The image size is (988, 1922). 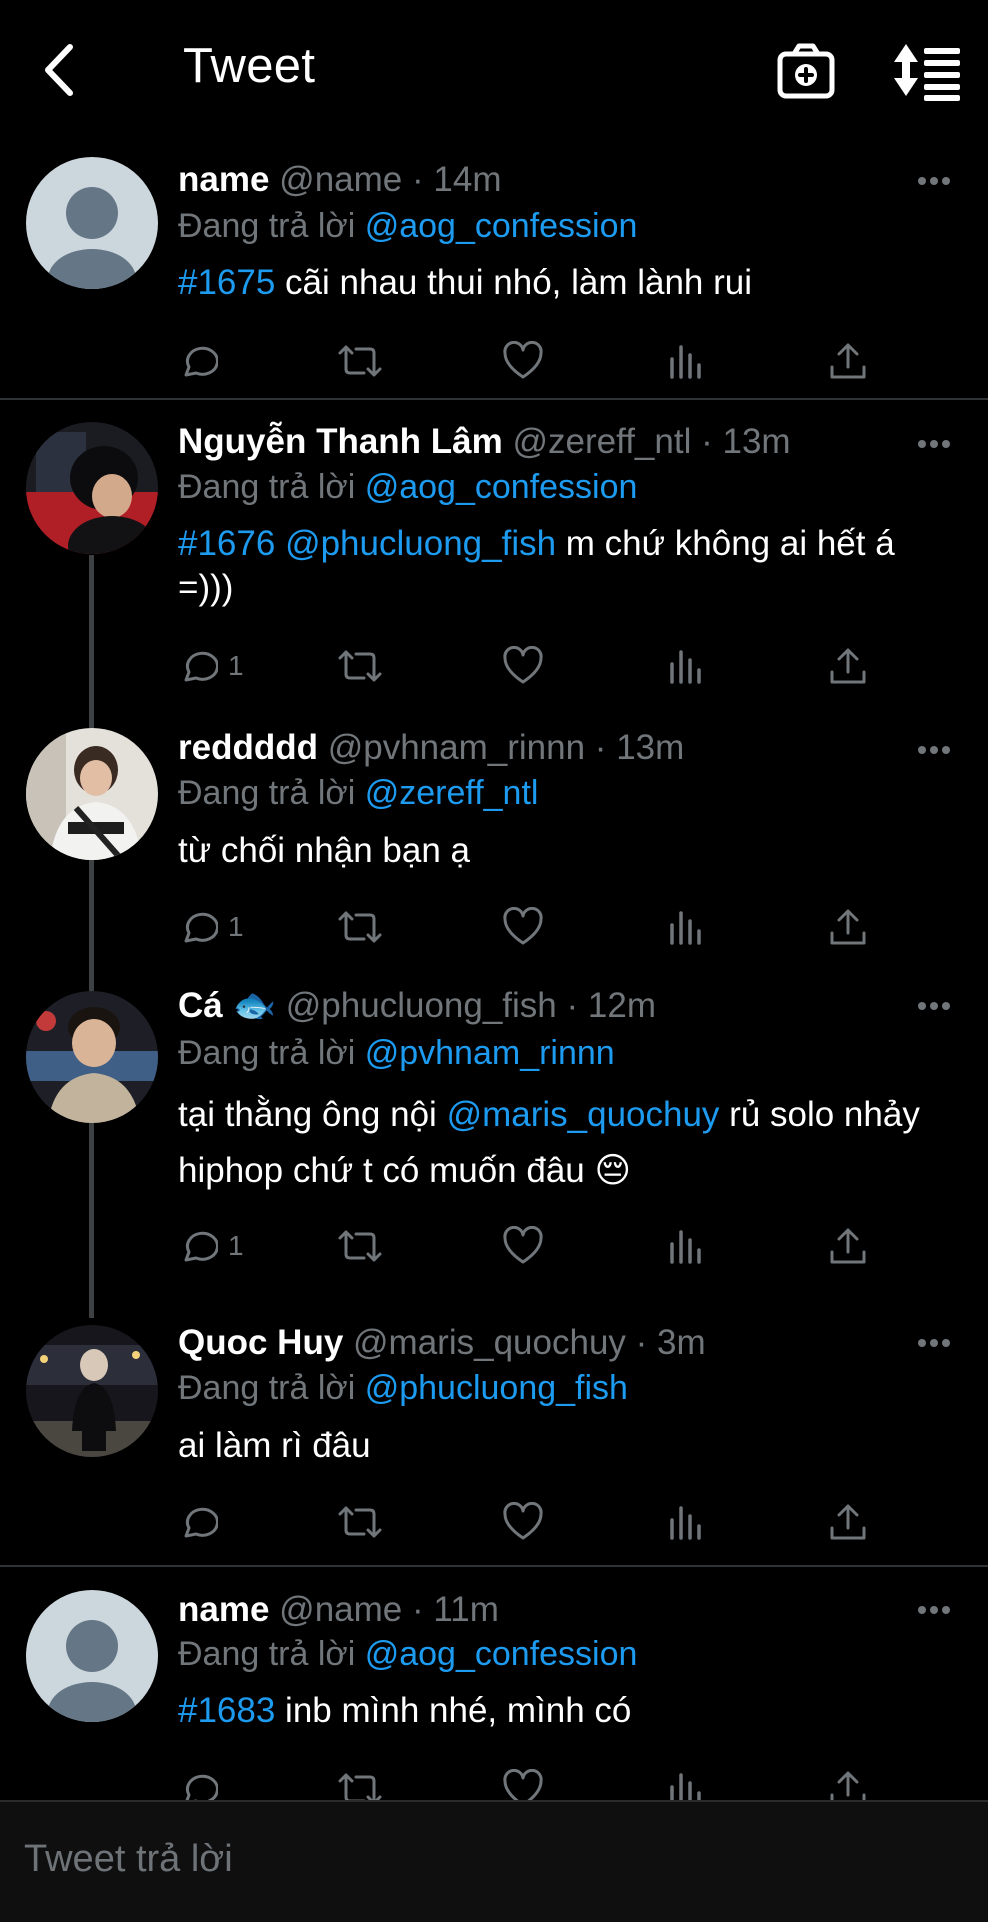 What do you see at coordinates (453, 1710) in the screenshot?
I see `tweet-text-content: inb mình nhé, mình có` at bounding box center [453, 1710].